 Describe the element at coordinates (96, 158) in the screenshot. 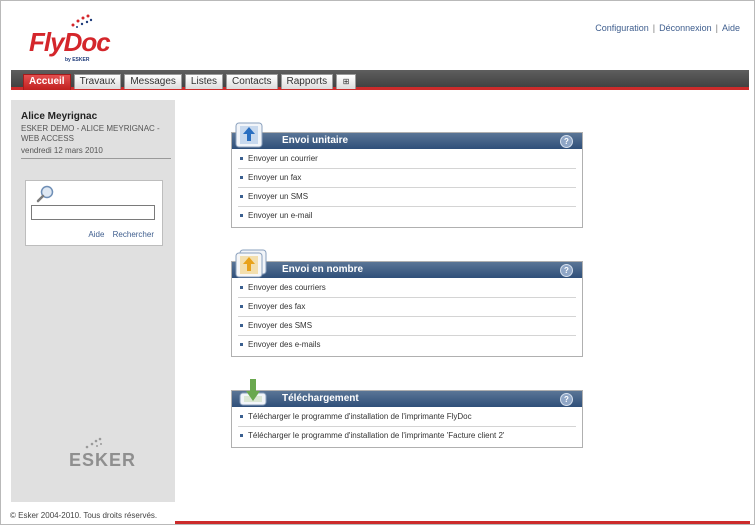

I see `sidebar-divider` at that location.